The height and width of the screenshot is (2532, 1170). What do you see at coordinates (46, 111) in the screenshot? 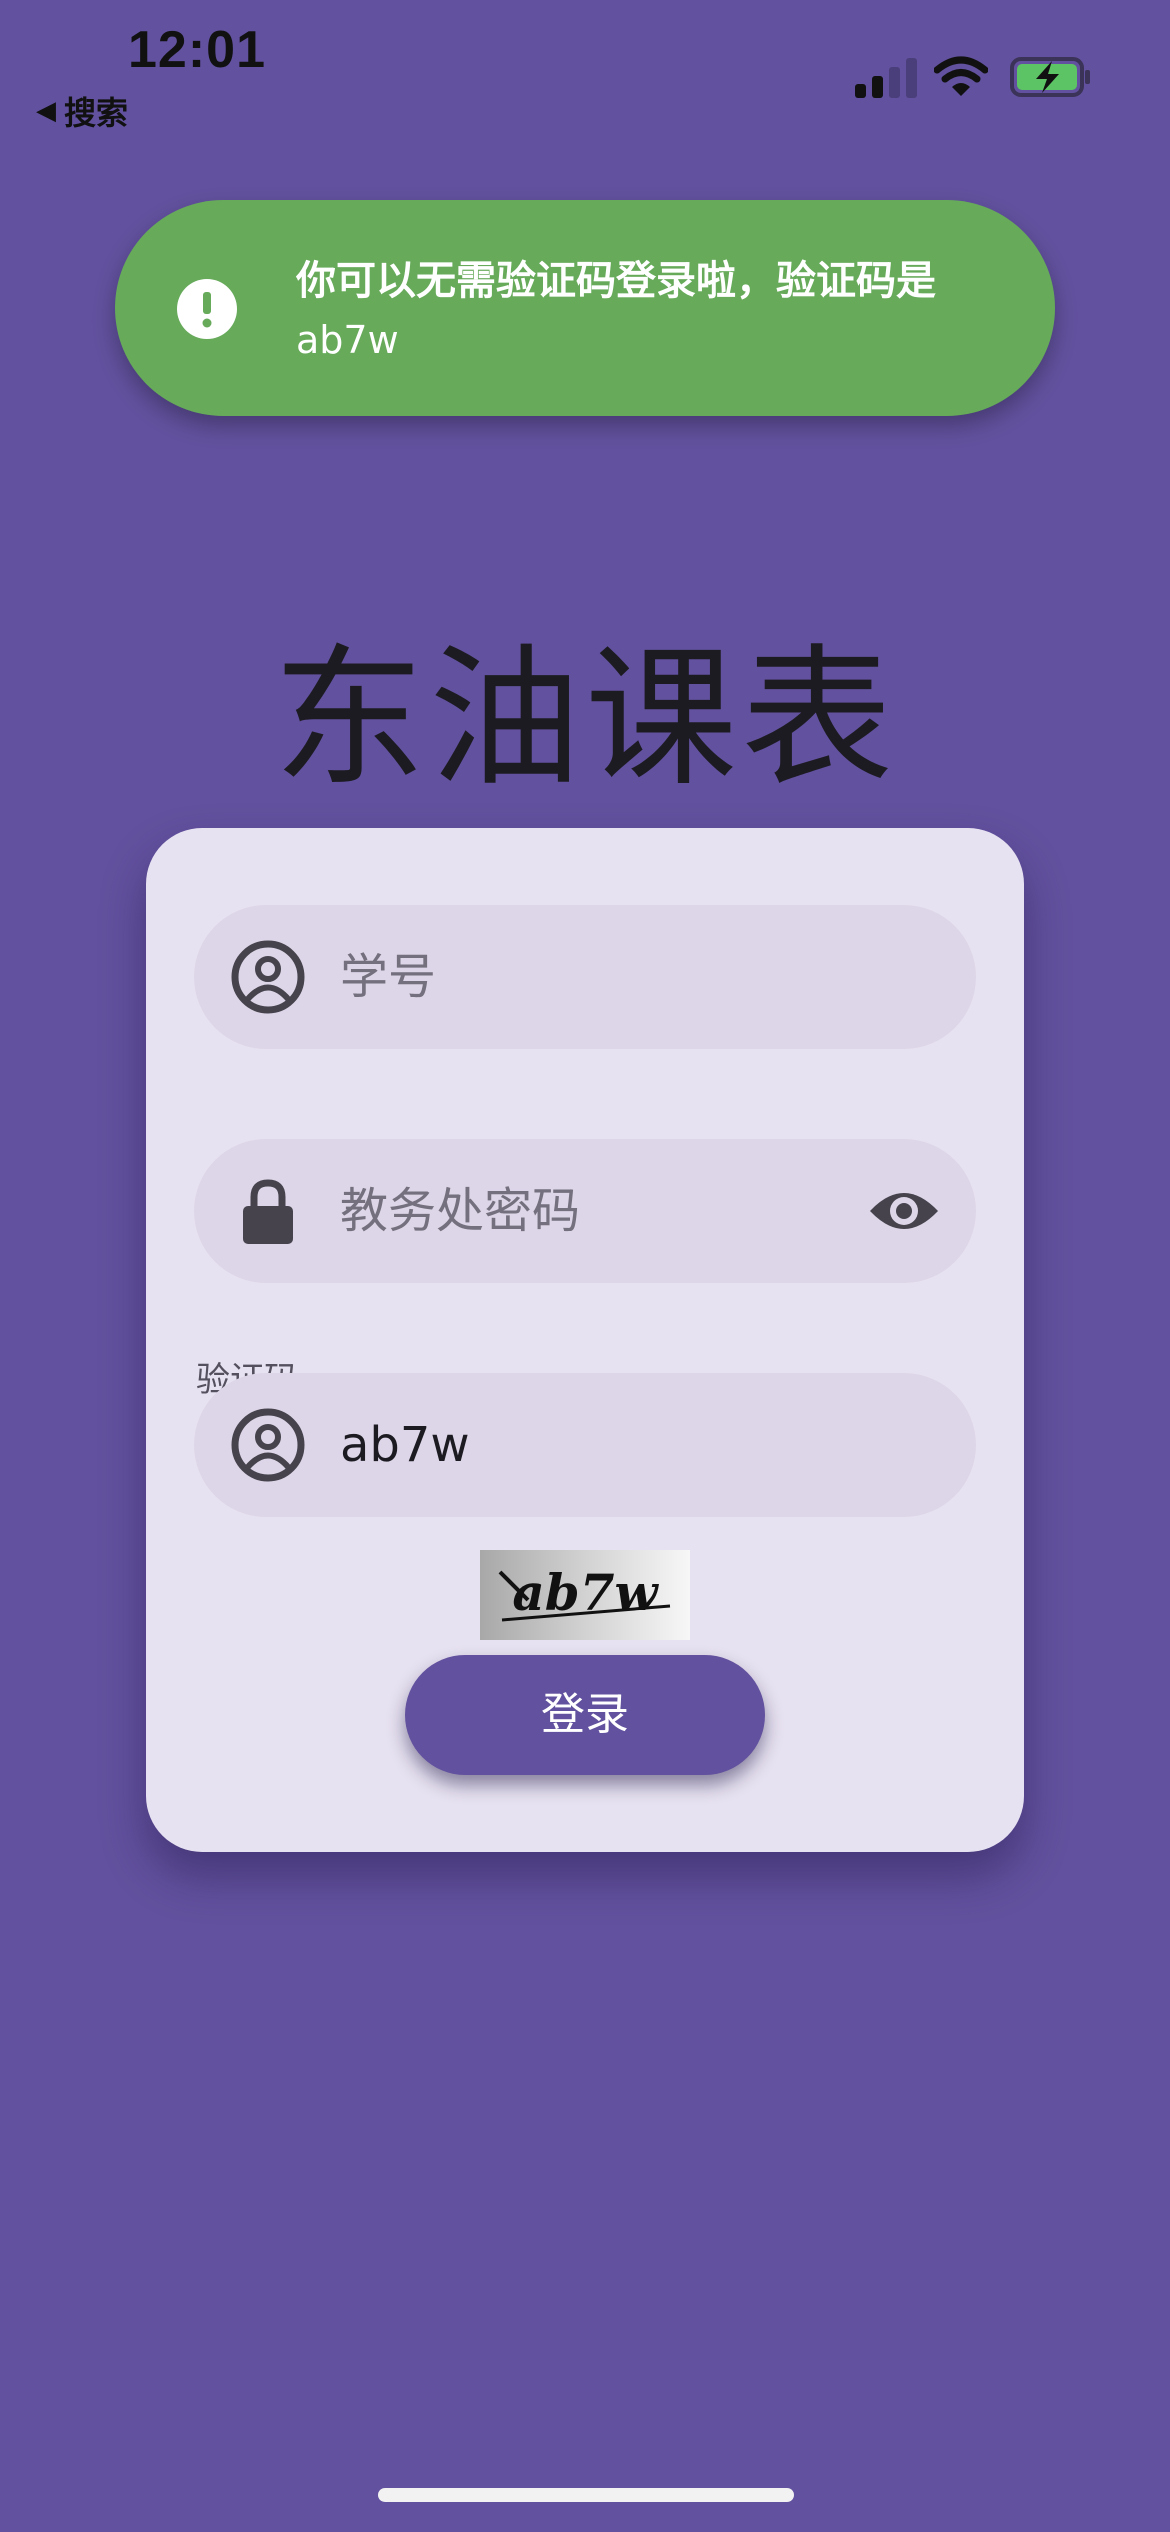
I see `back-arrow-icon: ◀` at bounding box center [46, 111].